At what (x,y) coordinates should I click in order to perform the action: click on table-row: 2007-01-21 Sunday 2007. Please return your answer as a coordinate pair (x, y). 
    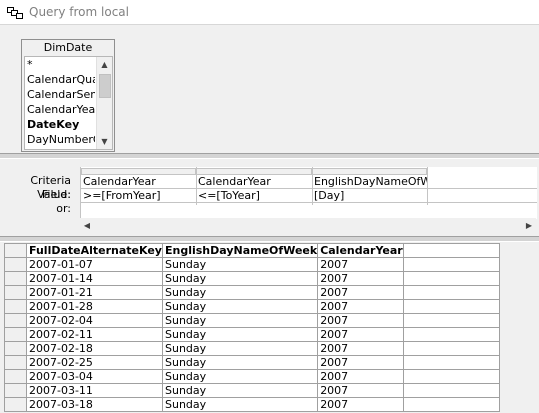
    Looking at the image, I should click on (252, 292).